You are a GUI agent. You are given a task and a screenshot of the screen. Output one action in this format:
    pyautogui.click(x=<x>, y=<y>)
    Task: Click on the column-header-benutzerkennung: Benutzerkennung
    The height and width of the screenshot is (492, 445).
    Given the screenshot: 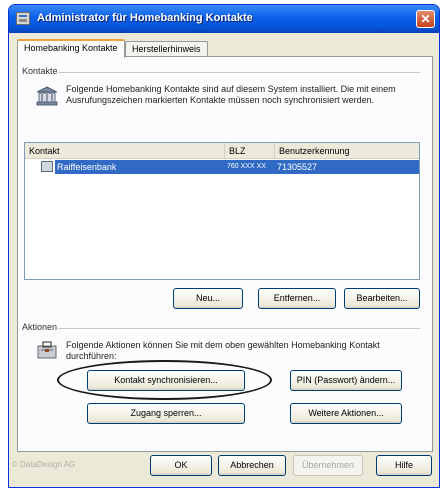 What is the action you would take?
    pyautogui.click(x=348, y=151)
    